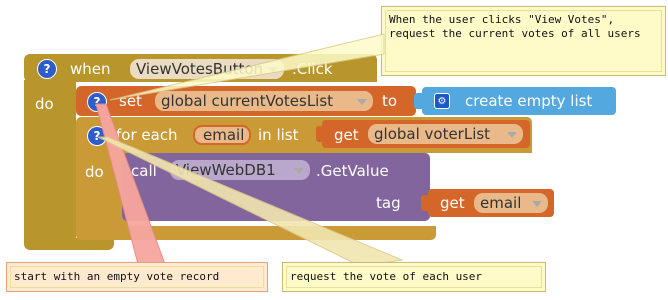 This screenshot has height=300, width=668. I want to click on for-each-block-bottom, so click(256, 233).